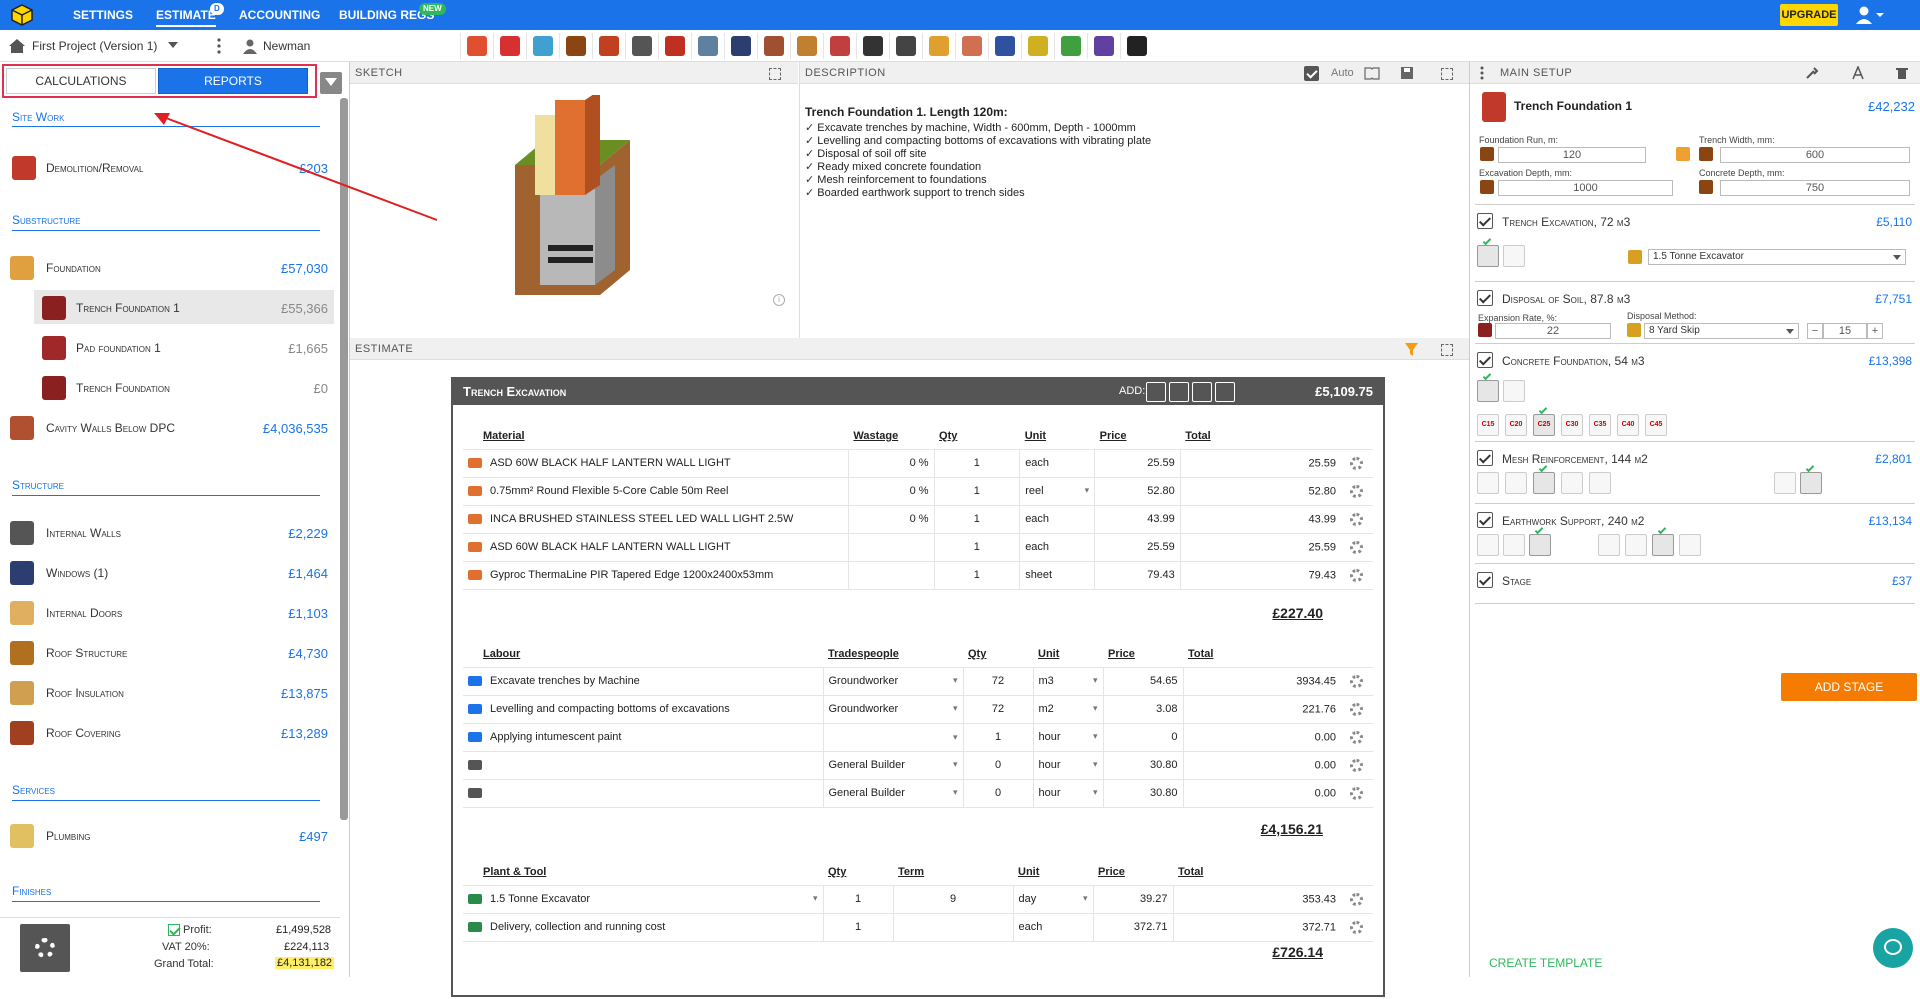  What do you see at coordinates (674, 46) in the screenshot?
I see `brick-icon` at bounding box center [674, 46].